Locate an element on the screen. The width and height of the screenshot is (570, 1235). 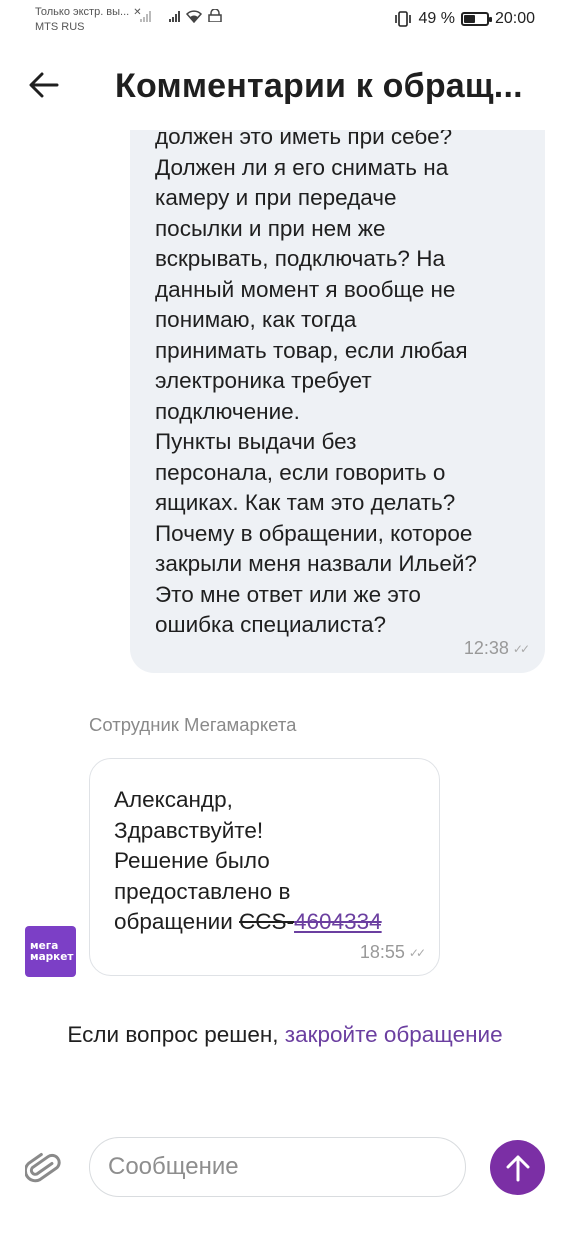
avatar-line-1: мега is located at coordinates (44, 945).